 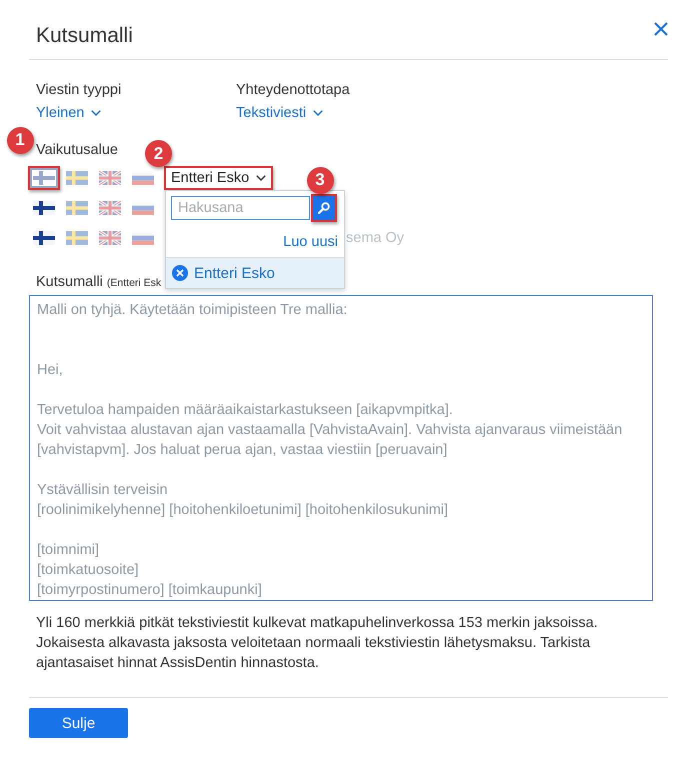 What do you see at coordinates (134, 283) in the screenshot?
I see `field-note: (Entteri Esk` at bounding box center [134, 283].